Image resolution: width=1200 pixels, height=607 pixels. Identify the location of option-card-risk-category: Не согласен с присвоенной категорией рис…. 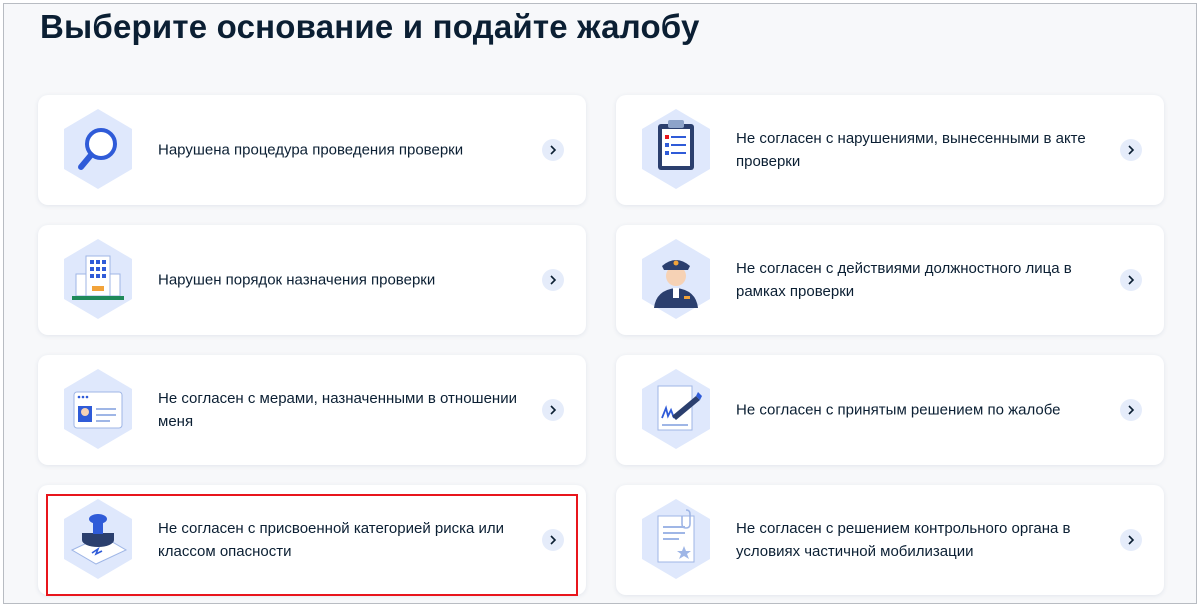
(312, 540).